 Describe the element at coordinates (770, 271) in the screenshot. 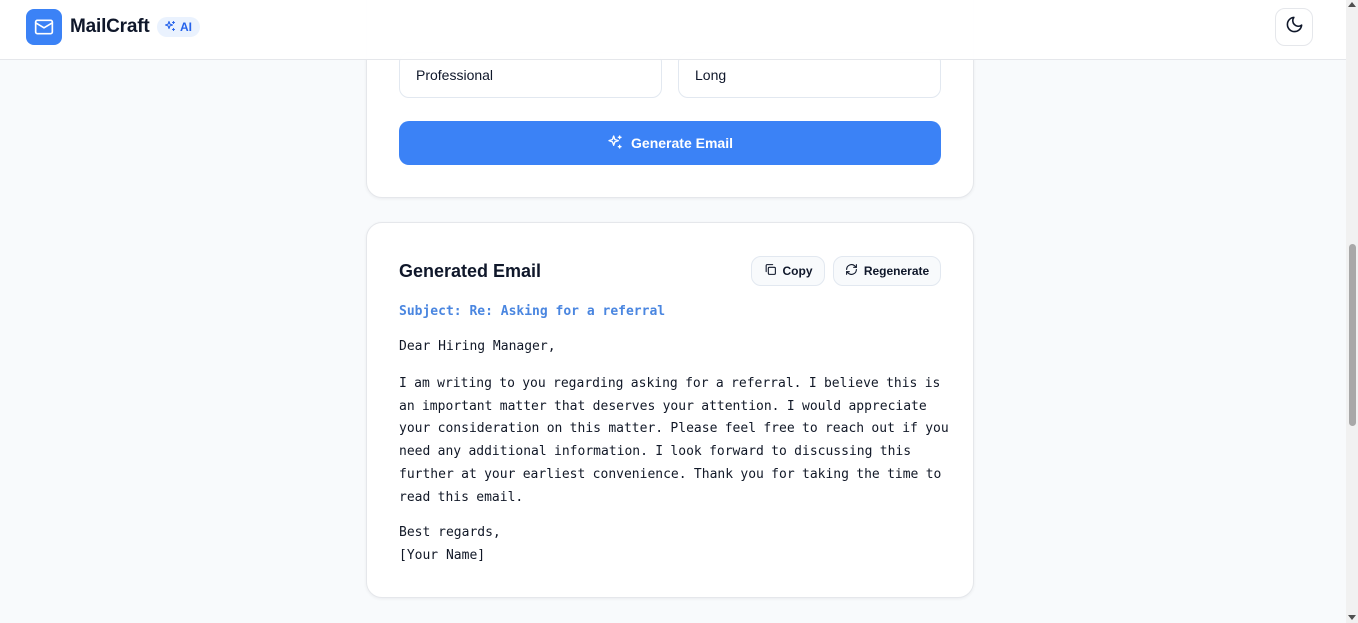

I see `copy-icon` at that location.